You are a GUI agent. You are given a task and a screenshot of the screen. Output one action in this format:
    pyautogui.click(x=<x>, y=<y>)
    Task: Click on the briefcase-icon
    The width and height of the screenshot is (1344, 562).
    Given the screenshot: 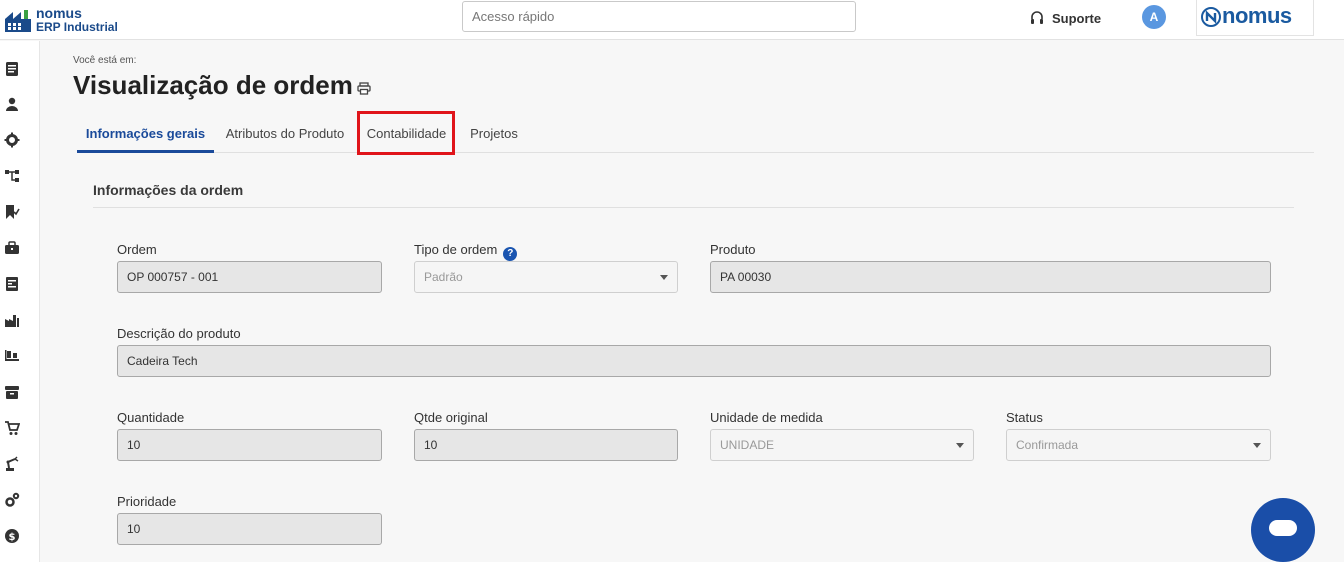 What is the action you would take?
    pyautogui.click(x=12, y=248)
    